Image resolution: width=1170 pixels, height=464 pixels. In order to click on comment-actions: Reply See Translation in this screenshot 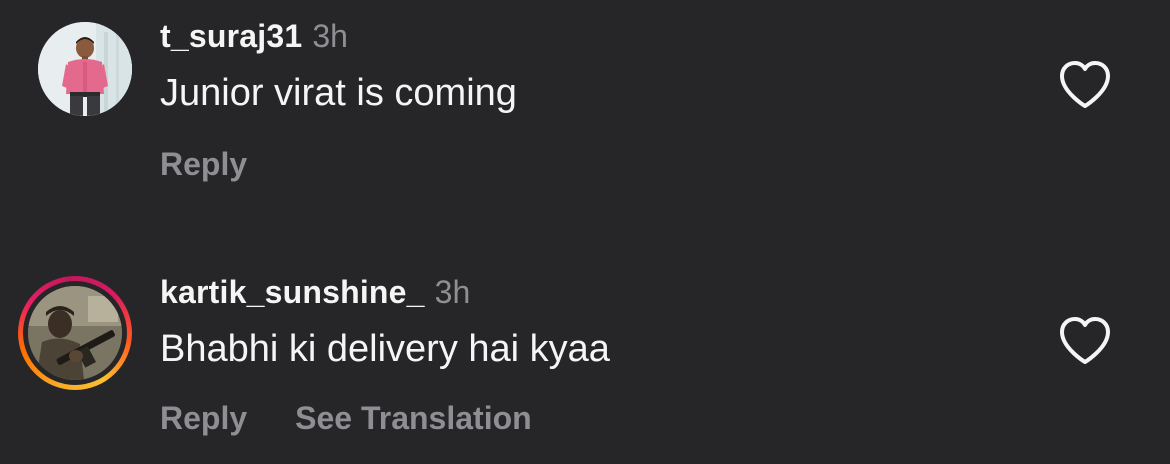, I will do `click(370, 418)`.